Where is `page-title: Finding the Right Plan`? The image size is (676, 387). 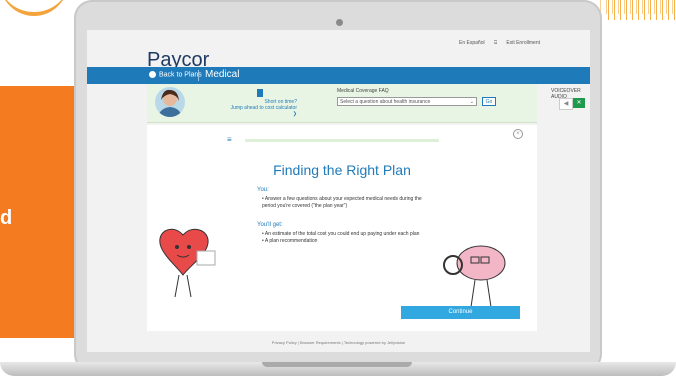
page-title: Finding the Right Plan is located at coordinates (342, 170).